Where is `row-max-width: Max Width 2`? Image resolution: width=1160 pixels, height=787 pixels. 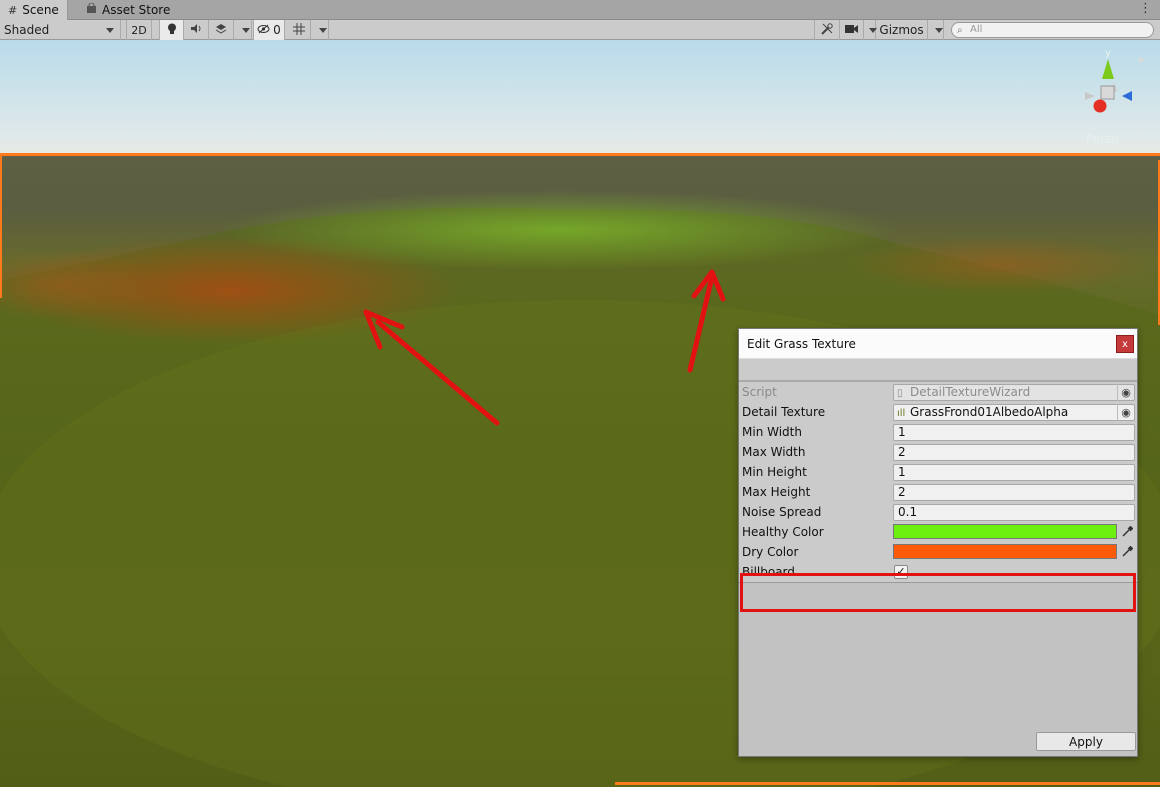 row-max-width: Max Width 2 is located at coordinates (938, 452).